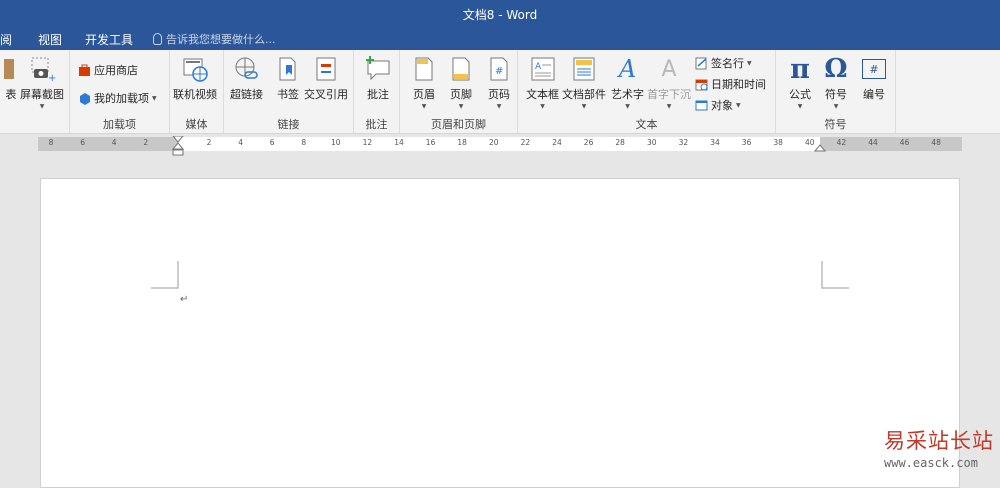  I want to click on ruler-number: 16, so click(430, 142).